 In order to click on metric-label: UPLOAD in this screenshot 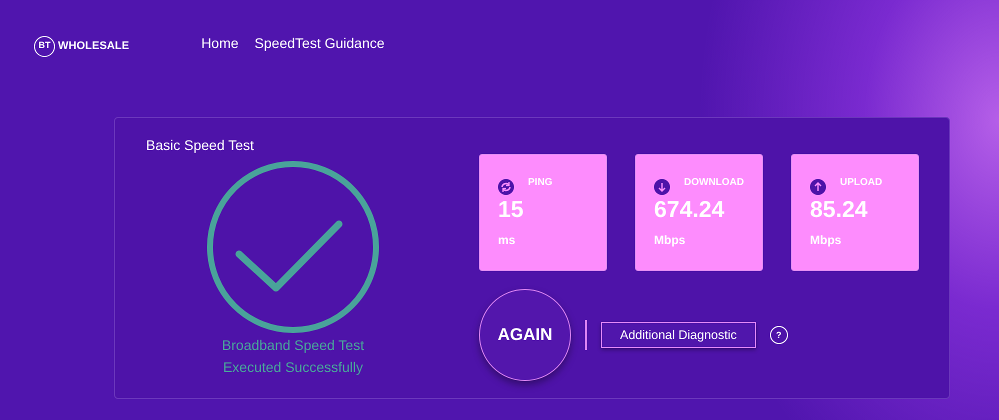, I will do `click(861, 183)`.